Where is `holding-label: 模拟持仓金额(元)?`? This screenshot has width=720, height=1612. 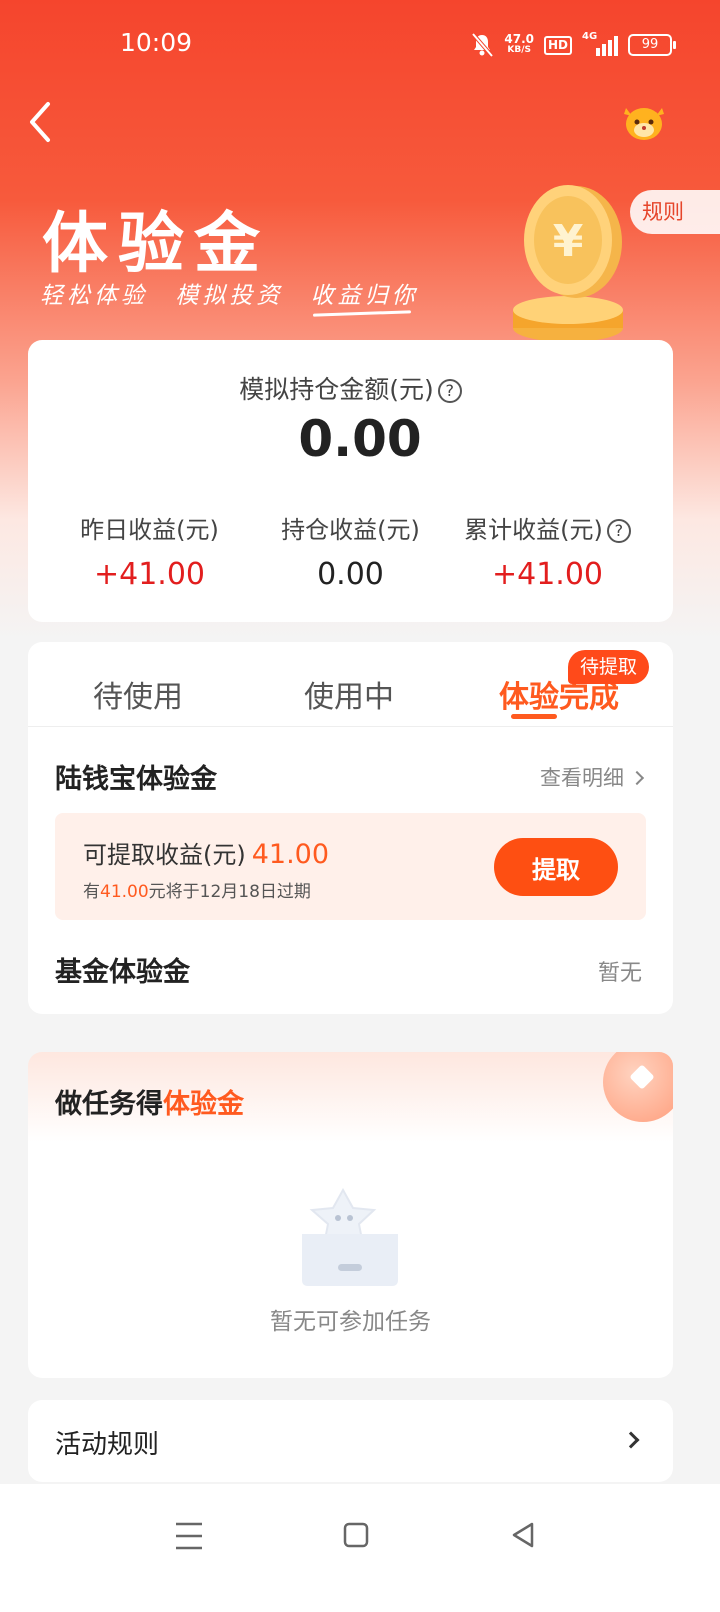
holding-label: 模拟持仓金额(元)? is located at coordinates (350, 388).